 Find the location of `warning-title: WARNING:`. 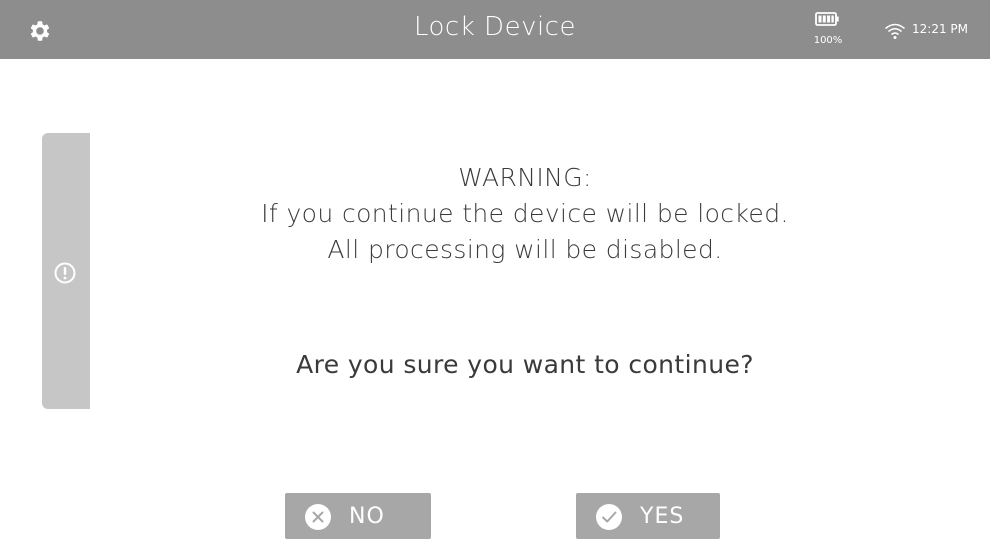

warning-title: WARNING: is located at coordinates (525, 177).